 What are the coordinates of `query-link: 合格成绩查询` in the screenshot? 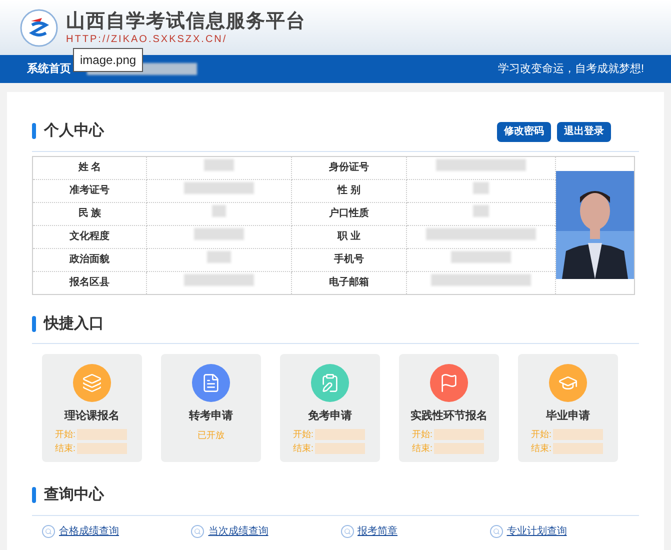 It's located at (89, 531).